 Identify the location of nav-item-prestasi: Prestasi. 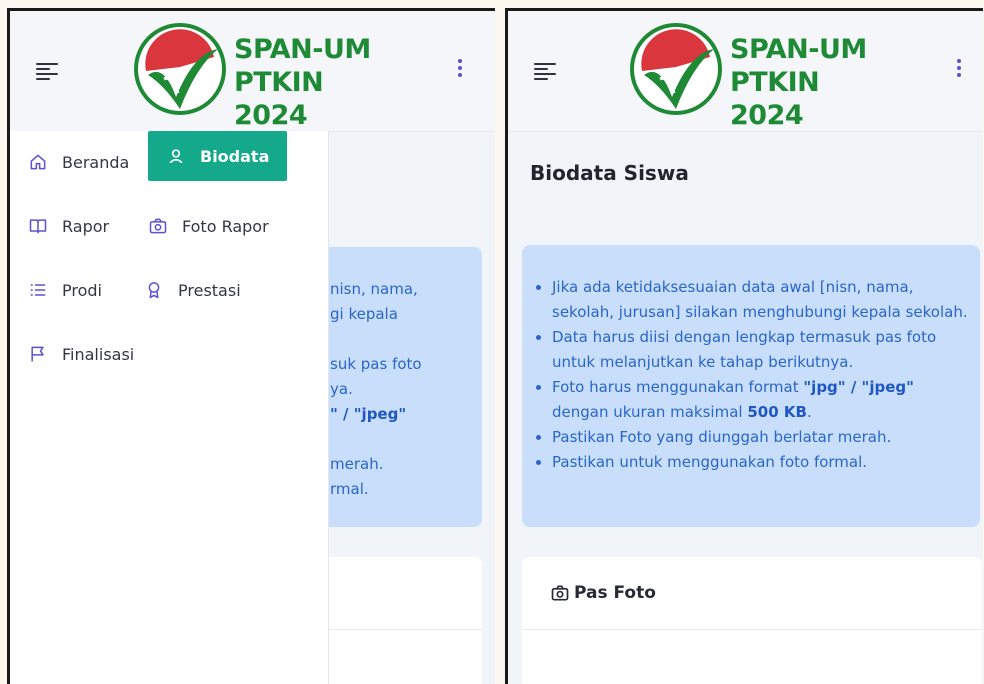
(192, 290).